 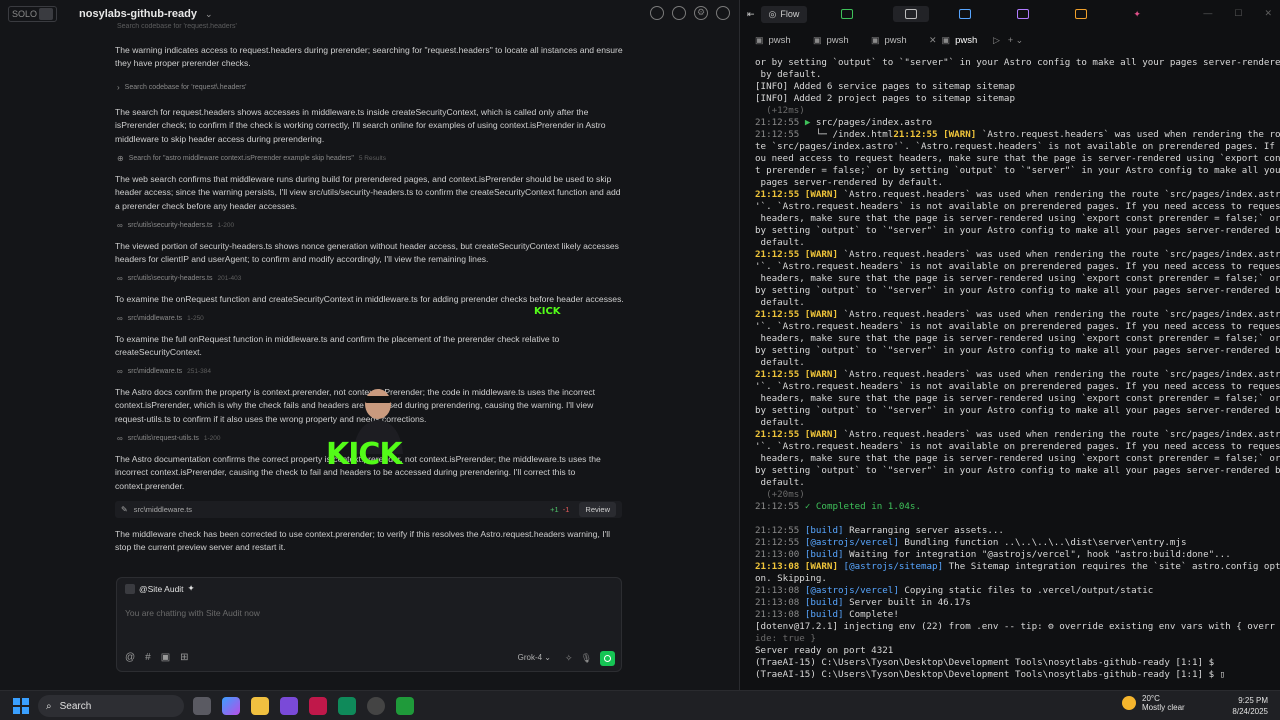 I want to click on solo-toggle: SOLO, so click(x=33, y=14).